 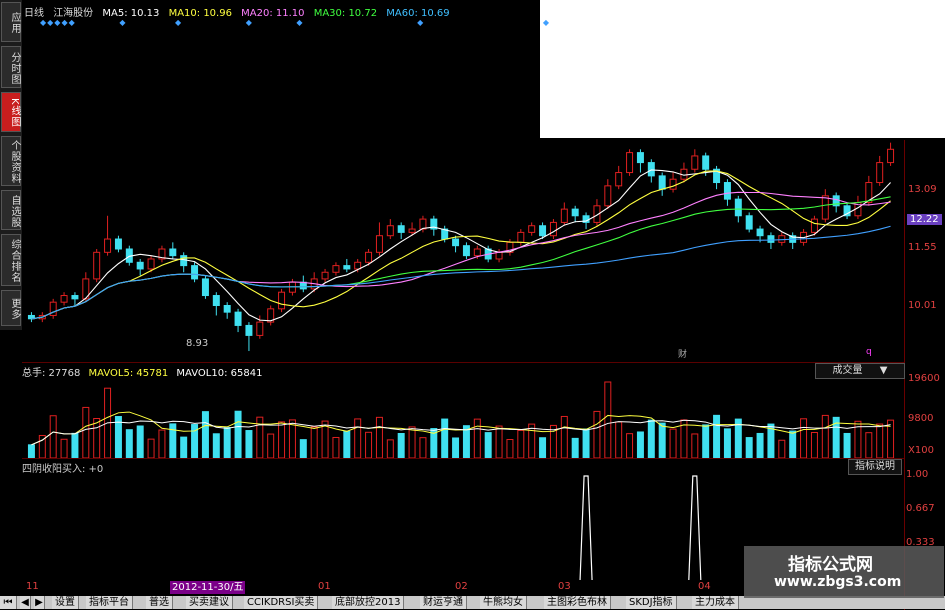 What do you see at coordinates (39, 602) in the screenshot?
I see `nav-next-icon: ▶` at bounding box center [39, 602].